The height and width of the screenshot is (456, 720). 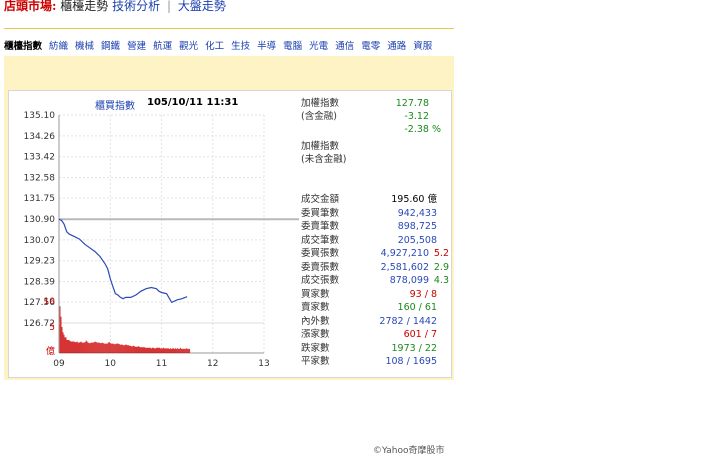 What do you see at coordinates (408, 321) in the screenshot?
I see `info-value-9: 2782 / 1442` at bounding box center [408, 321].